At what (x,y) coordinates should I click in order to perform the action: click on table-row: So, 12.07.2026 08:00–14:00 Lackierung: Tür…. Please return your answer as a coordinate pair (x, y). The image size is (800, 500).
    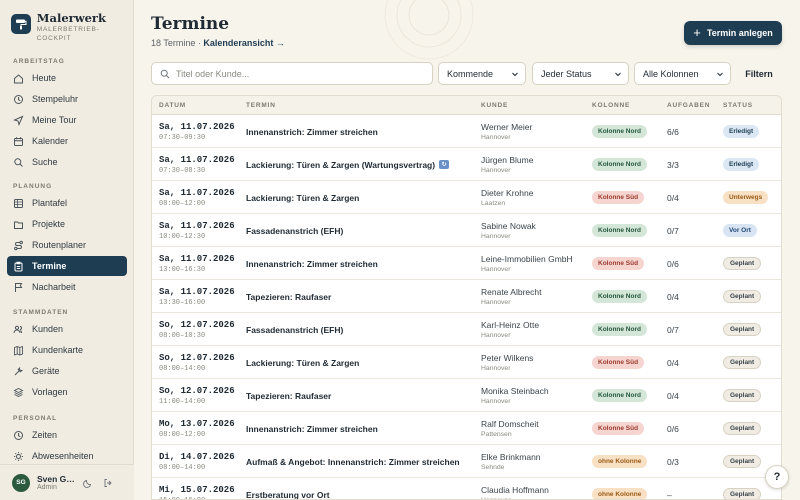
    Looking at the image, I should click on (466, 362).